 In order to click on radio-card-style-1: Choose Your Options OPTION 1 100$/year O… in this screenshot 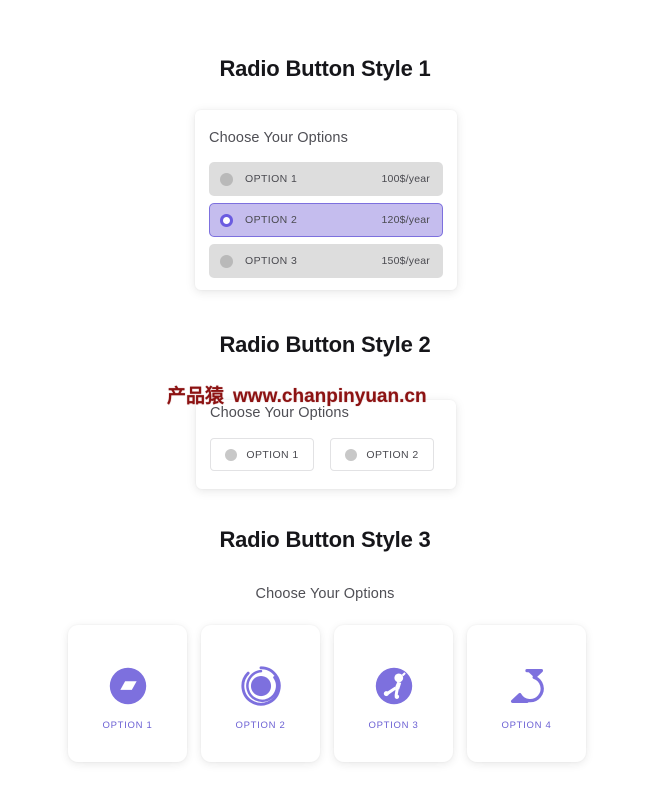, I will do `click(326, 200)`.